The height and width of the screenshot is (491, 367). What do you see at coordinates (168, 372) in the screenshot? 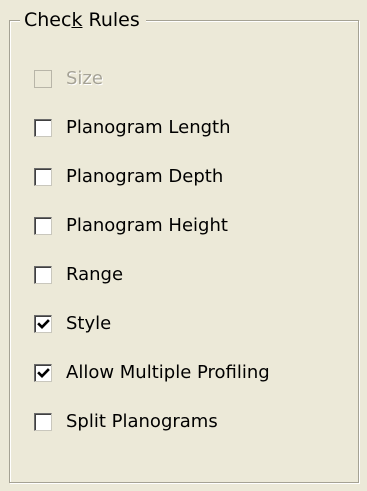
I see `allow-multiple-profiling-label: Allow Multiple Profiling` at bounding box center [168, 372].